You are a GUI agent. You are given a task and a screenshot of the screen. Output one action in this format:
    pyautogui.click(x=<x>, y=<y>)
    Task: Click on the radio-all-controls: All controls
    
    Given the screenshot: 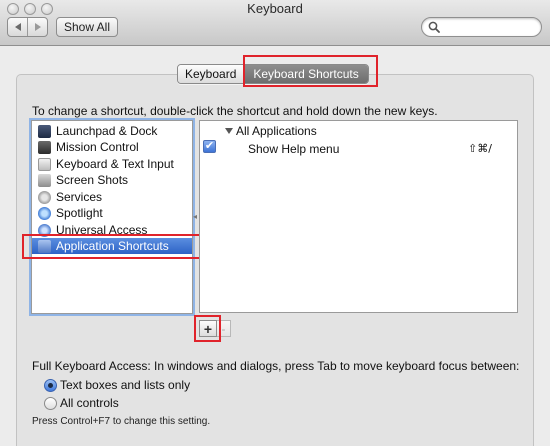 What is the action you would take?
    pyautogui.click(x=81, y=403)
    